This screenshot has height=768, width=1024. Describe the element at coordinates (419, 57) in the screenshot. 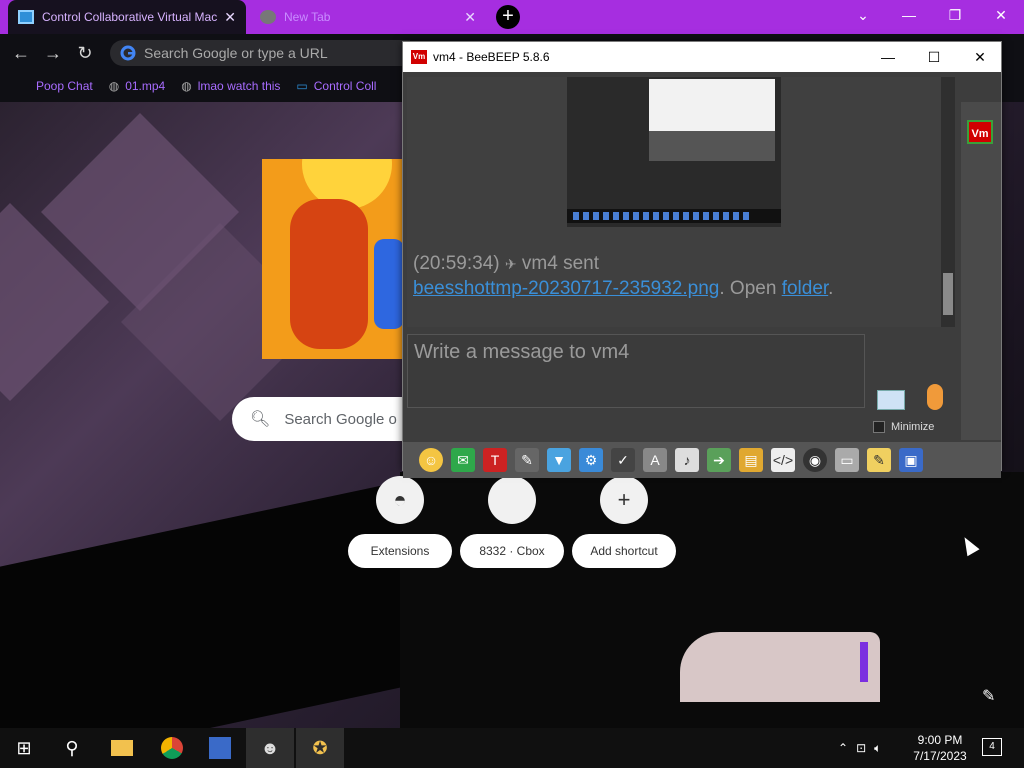

I see `vm-badge-icon: Vm` at that location.